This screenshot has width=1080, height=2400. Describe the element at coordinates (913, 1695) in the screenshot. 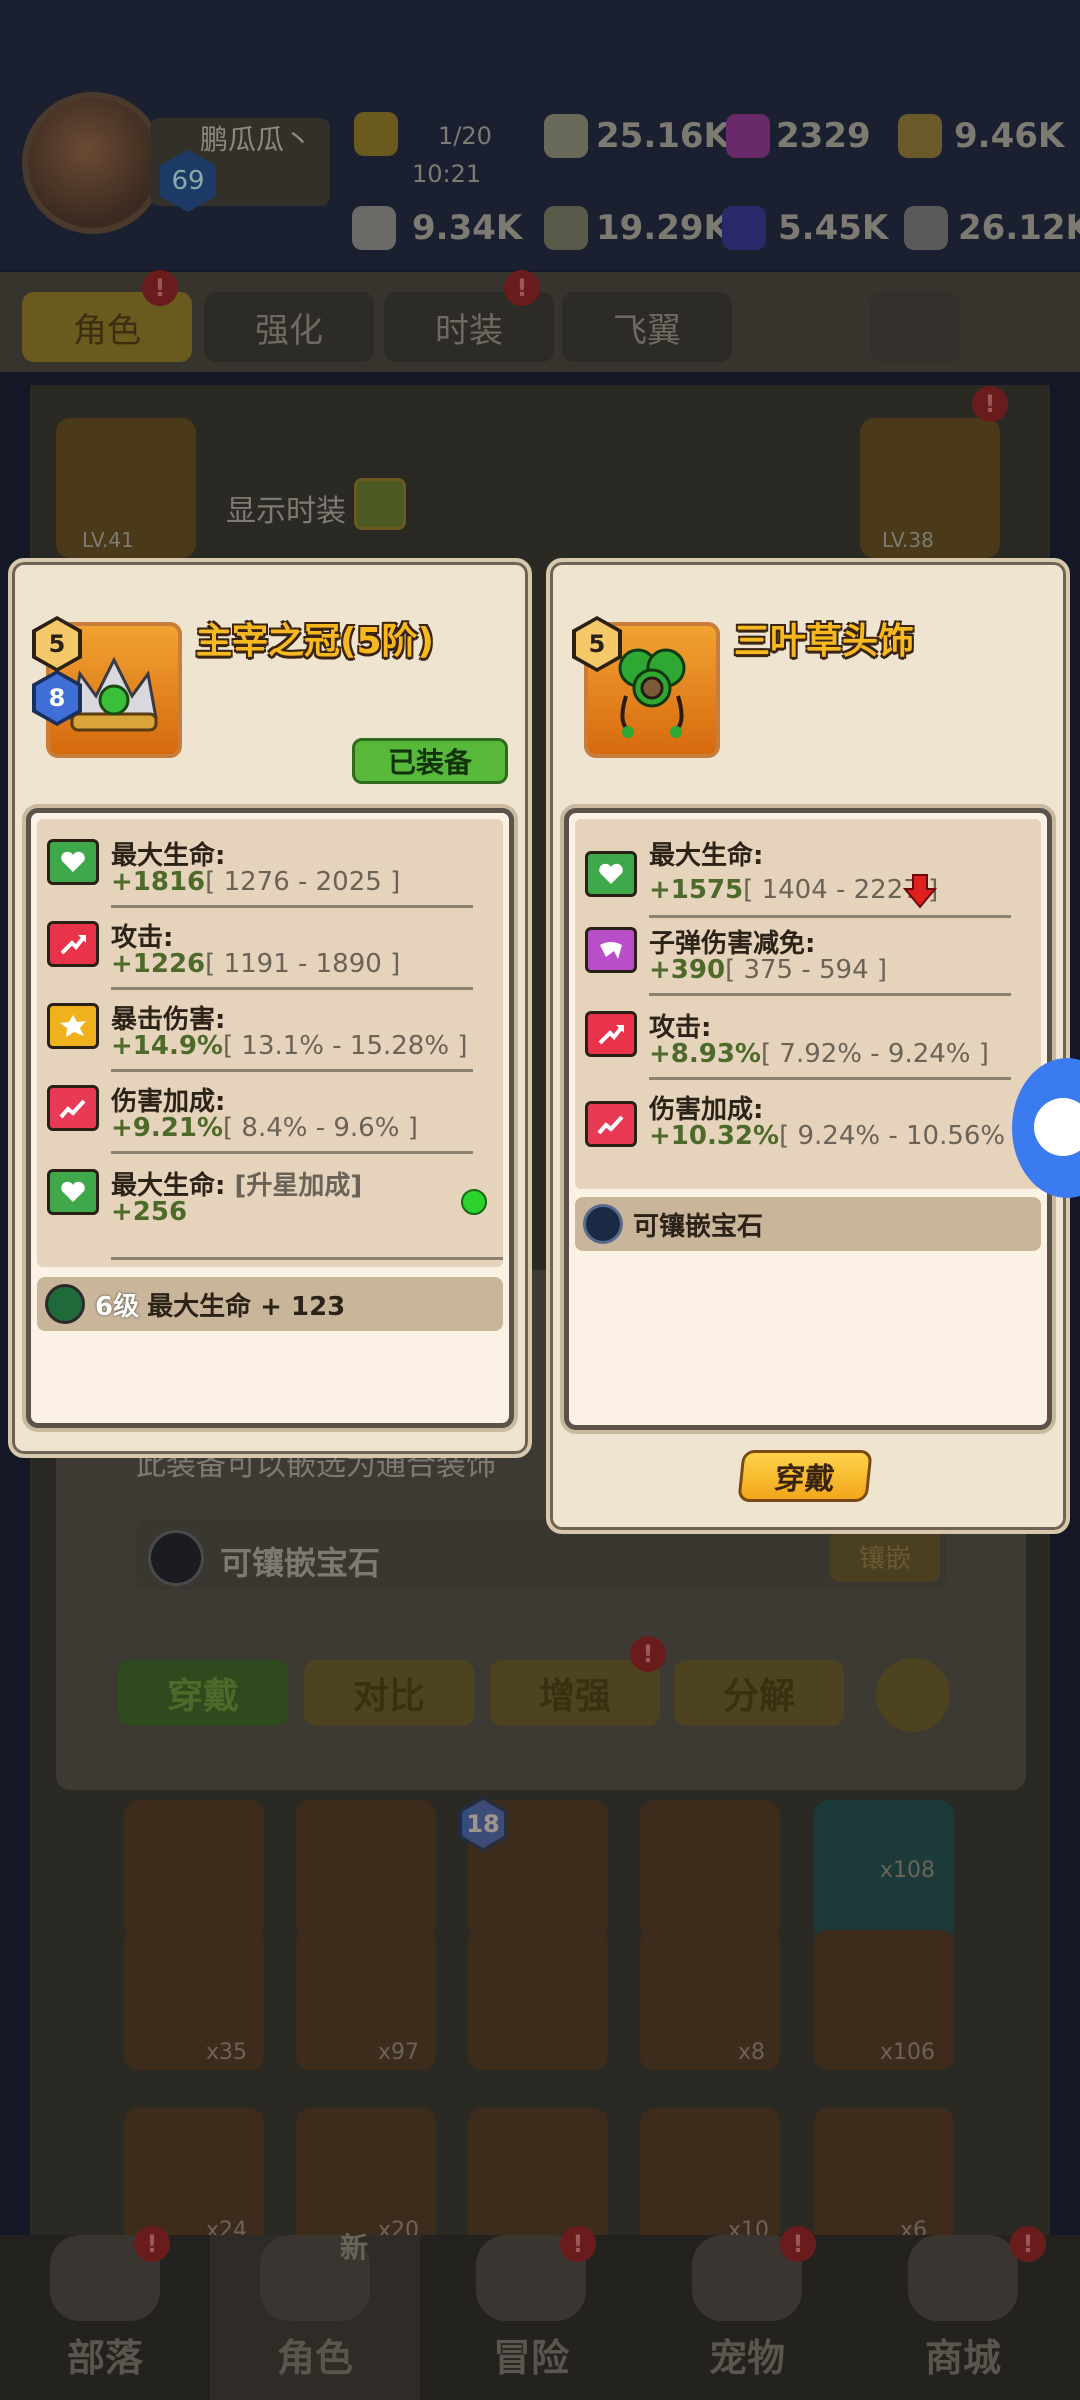

I see `lock-icon` at that location.